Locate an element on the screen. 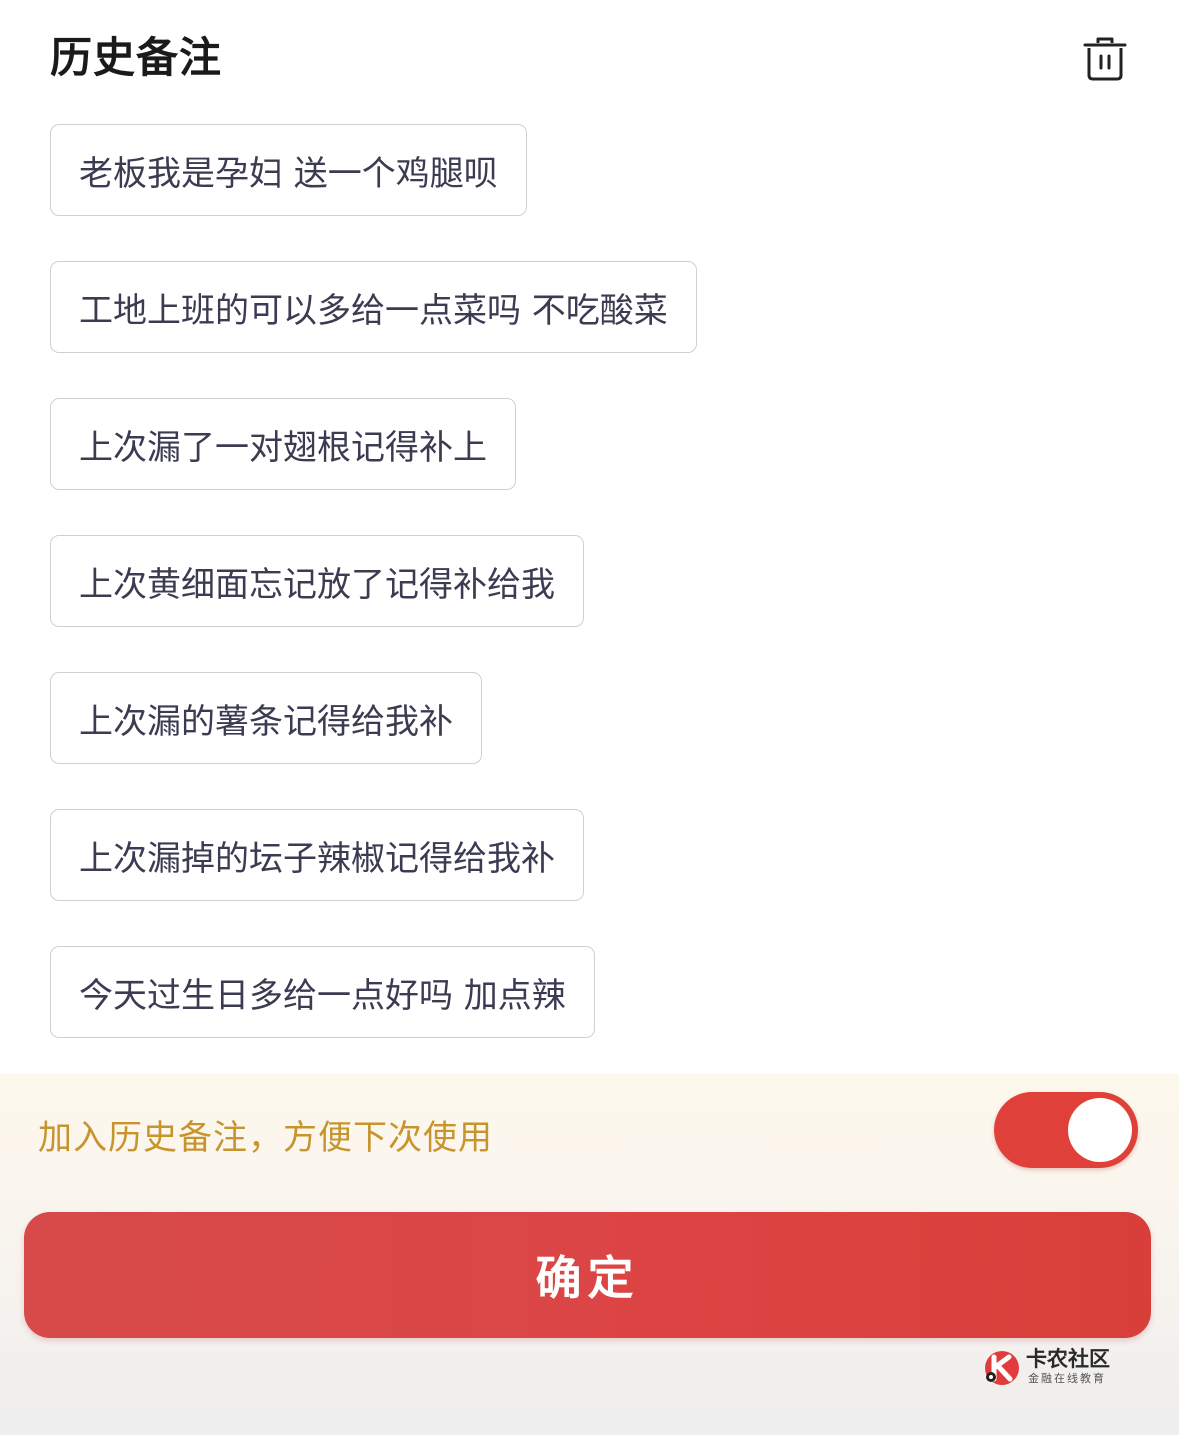 This screenshot has height=1435, width=1179. trash-icon is located at coordinates (1105, 59).